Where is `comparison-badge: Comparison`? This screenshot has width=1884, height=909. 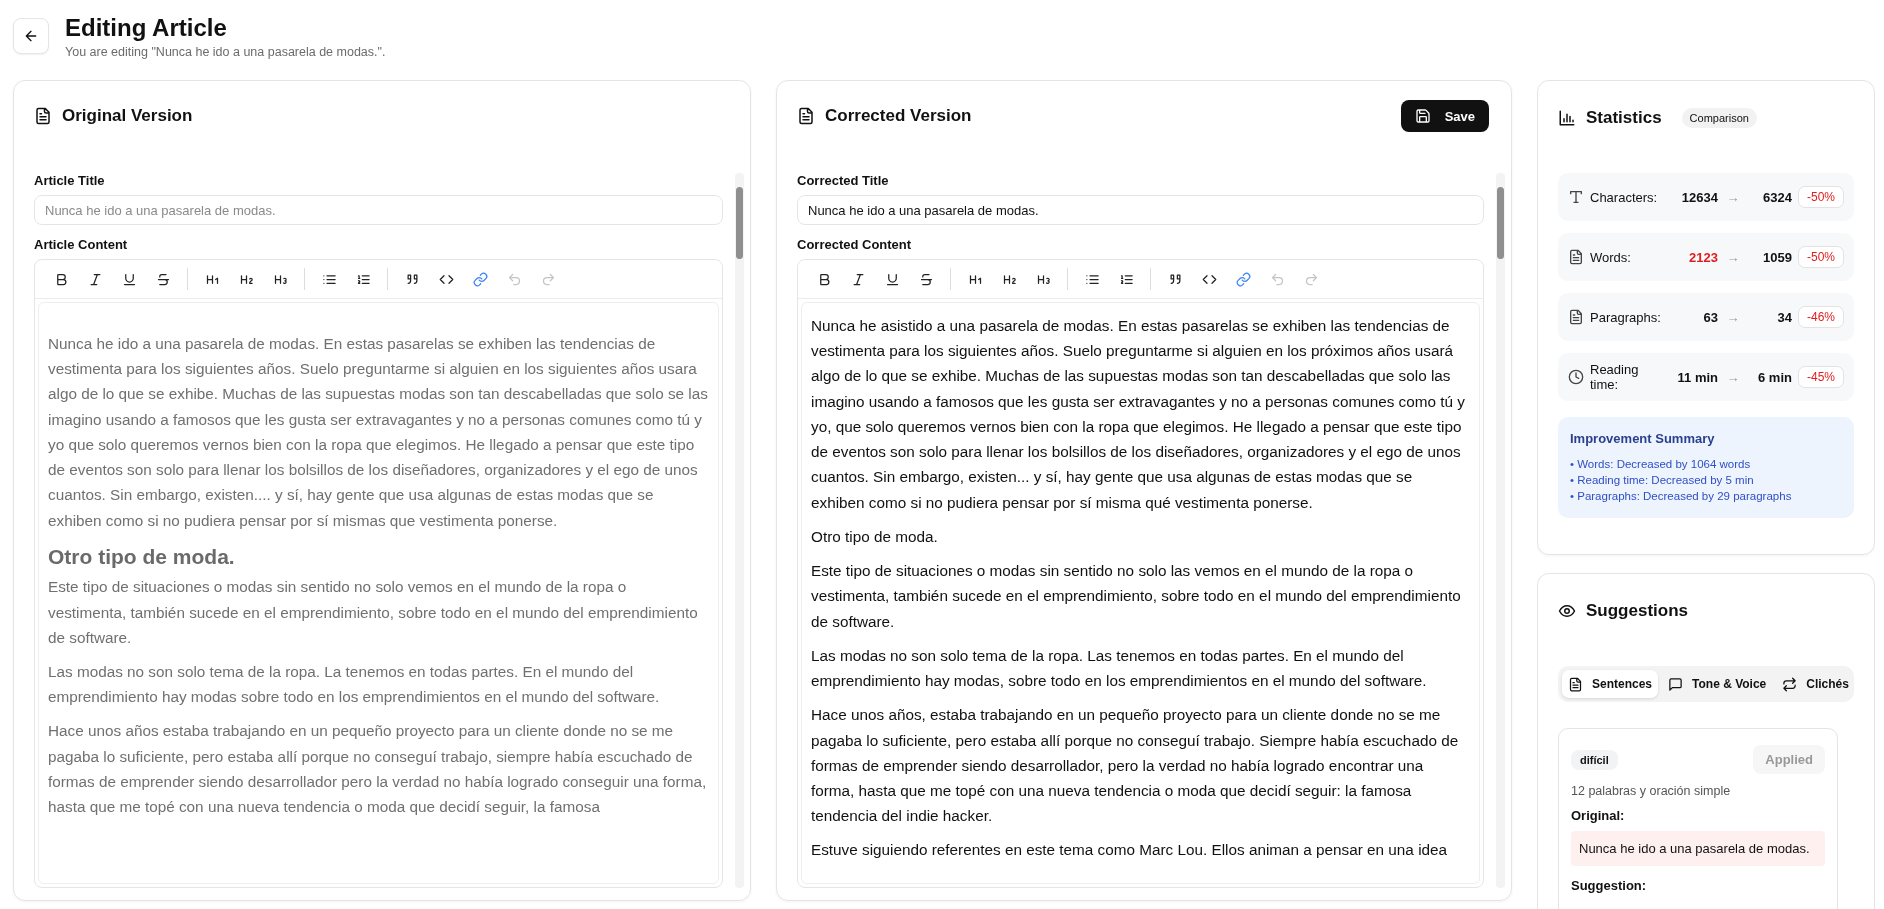 comparison-badge: Comparison is located at coordinates (1719, 118).